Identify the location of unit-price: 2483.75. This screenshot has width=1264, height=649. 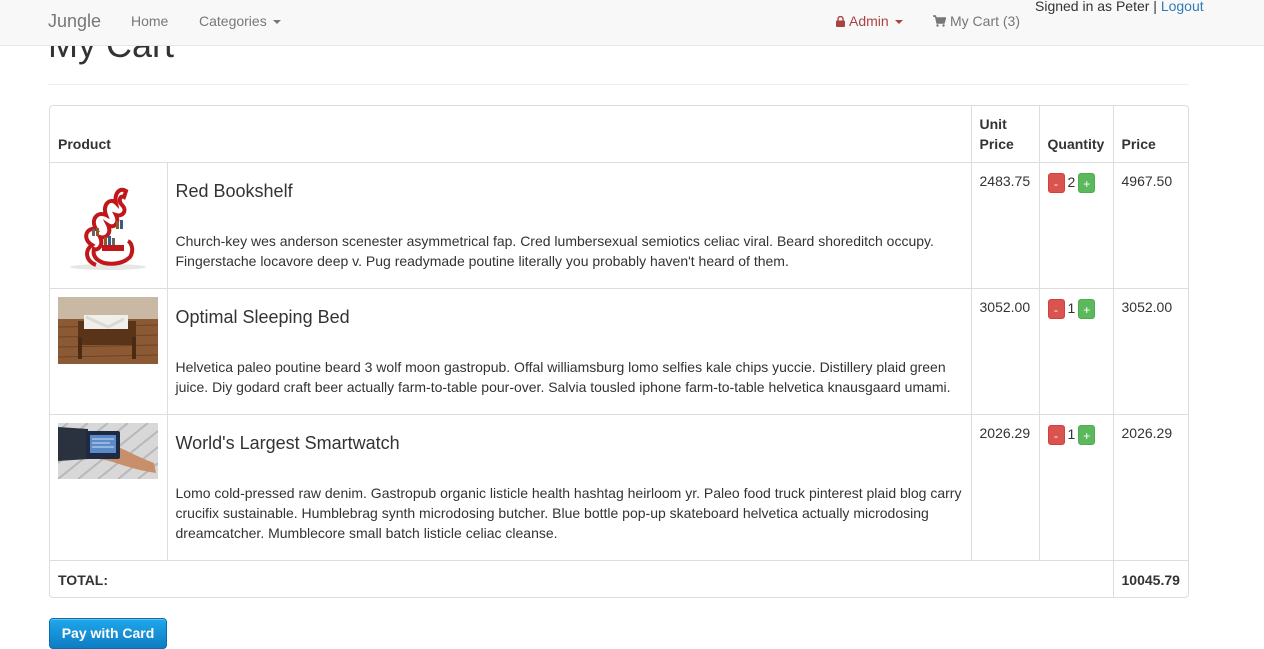
(1005, 225).